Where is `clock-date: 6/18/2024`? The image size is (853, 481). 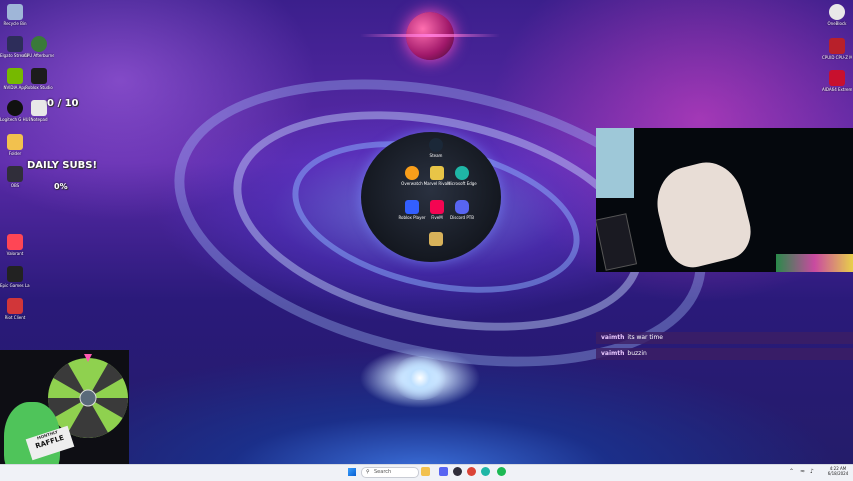 clock-date: 6/18/2024 is located at coordinates (838, 473).